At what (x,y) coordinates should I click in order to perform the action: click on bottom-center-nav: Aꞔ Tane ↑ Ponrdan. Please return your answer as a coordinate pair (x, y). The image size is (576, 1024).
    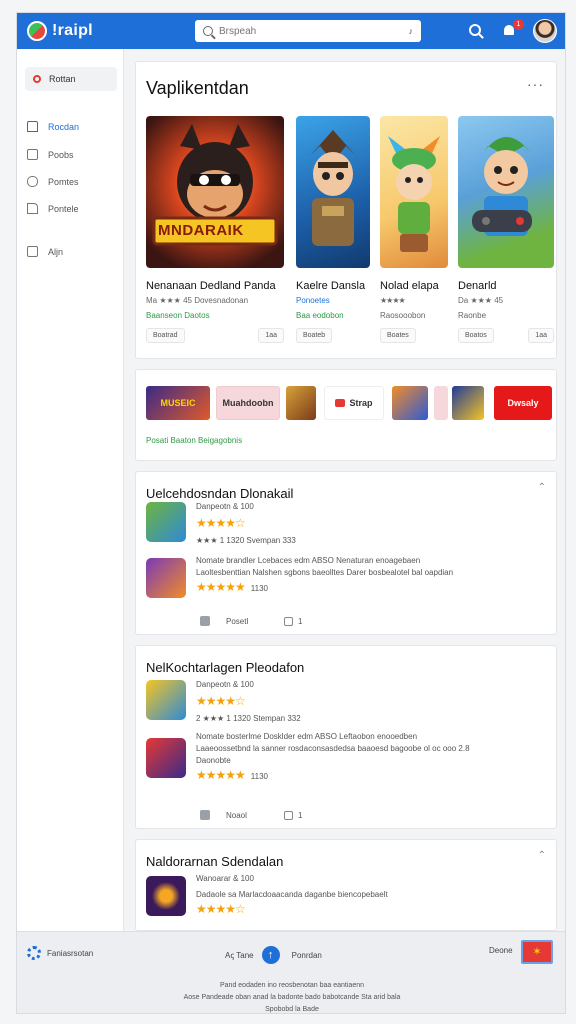
    Looking at the image, I should click on (273, 955).